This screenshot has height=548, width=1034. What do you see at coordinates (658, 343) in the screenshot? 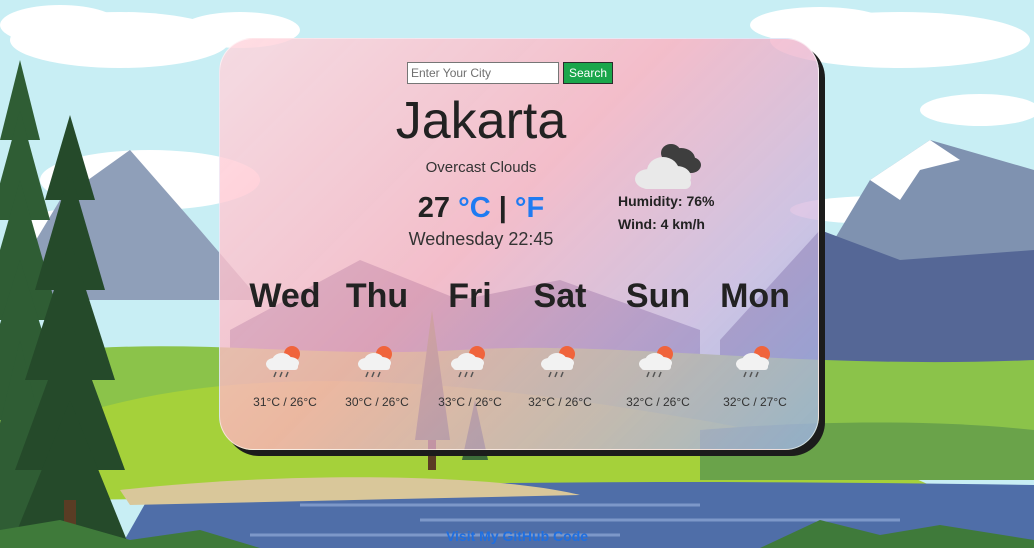
I see `forecast-day: Sun 32°C / 26°C` at bounding box center [658, 343].